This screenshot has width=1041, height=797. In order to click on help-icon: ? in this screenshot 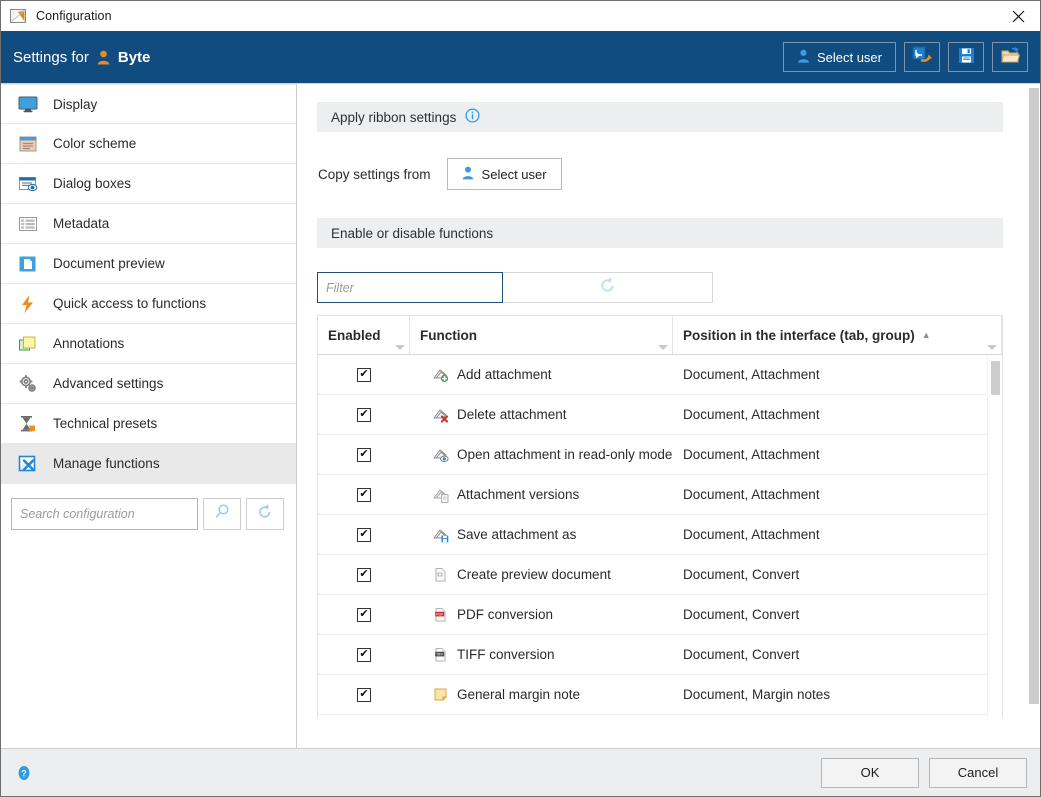, I will do `click(24, 773)`.